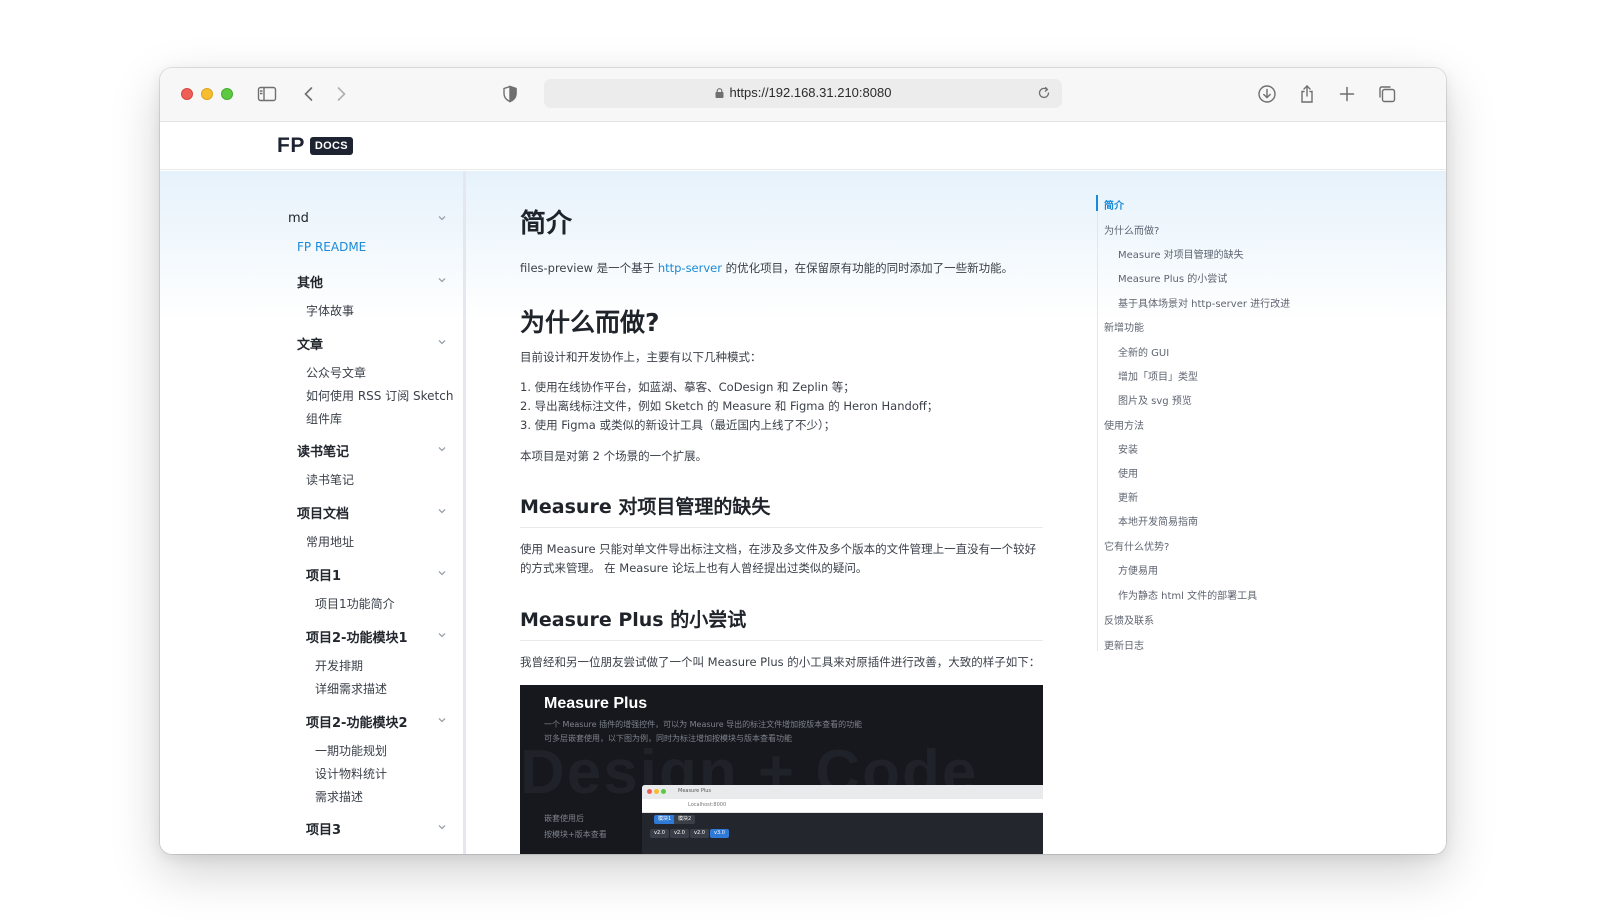 This screenshot has width=1600, height=920. What do you see at coordinates (1129, 619) in the screenshot?
I see `toc-item-feedback: 反馈及联系` at bounding box center [1129, 619].